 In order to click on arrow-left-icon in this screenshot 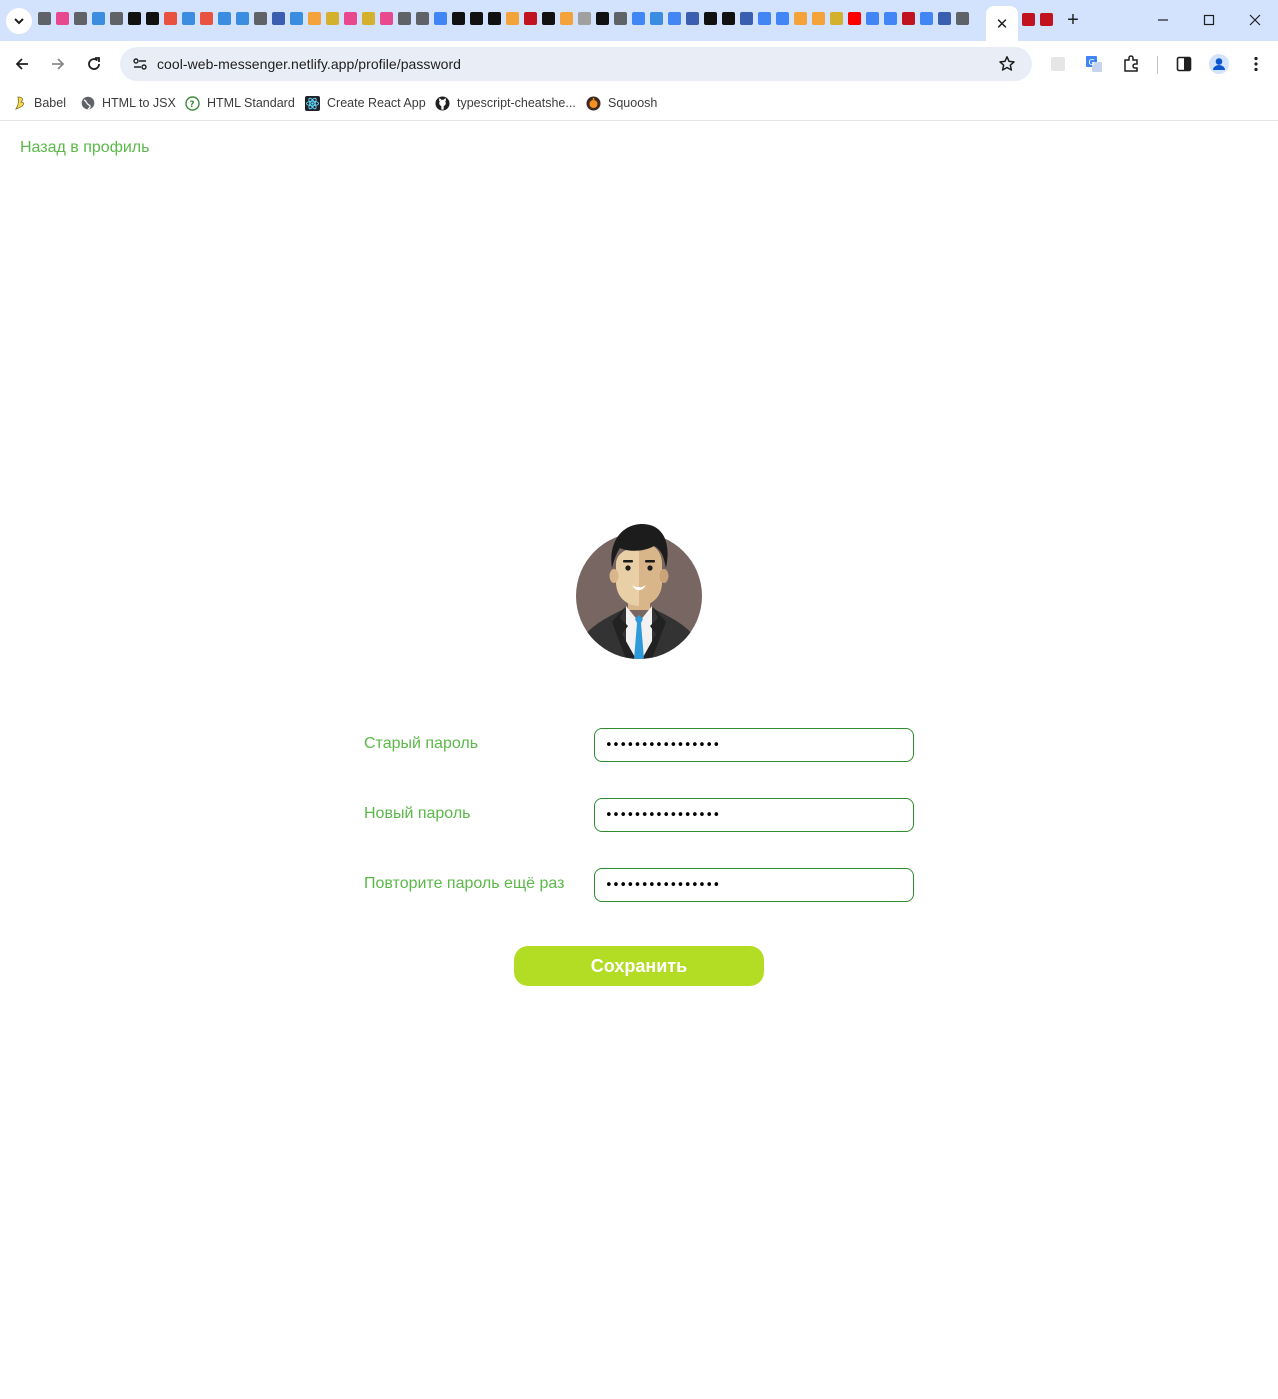, I will do `click(21, 64)`.